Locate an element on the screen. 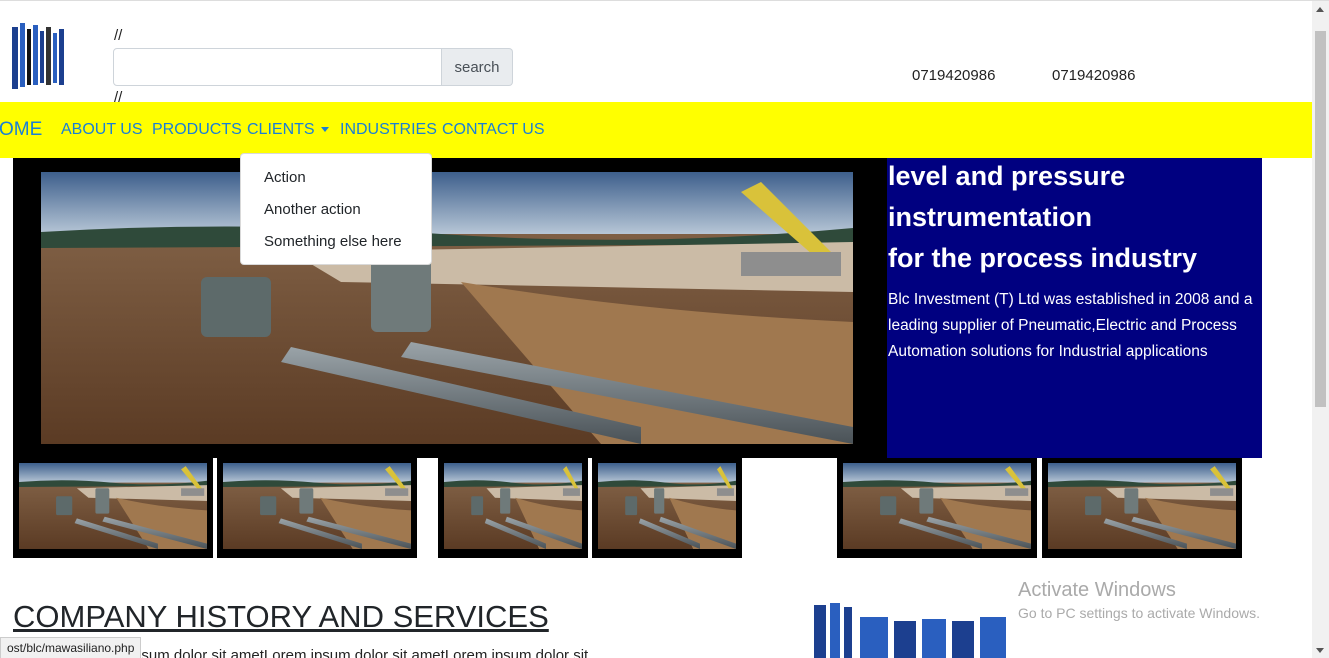 The image size is (1329, 658). scroll-up-icon is located at coordinates (1320, 9).